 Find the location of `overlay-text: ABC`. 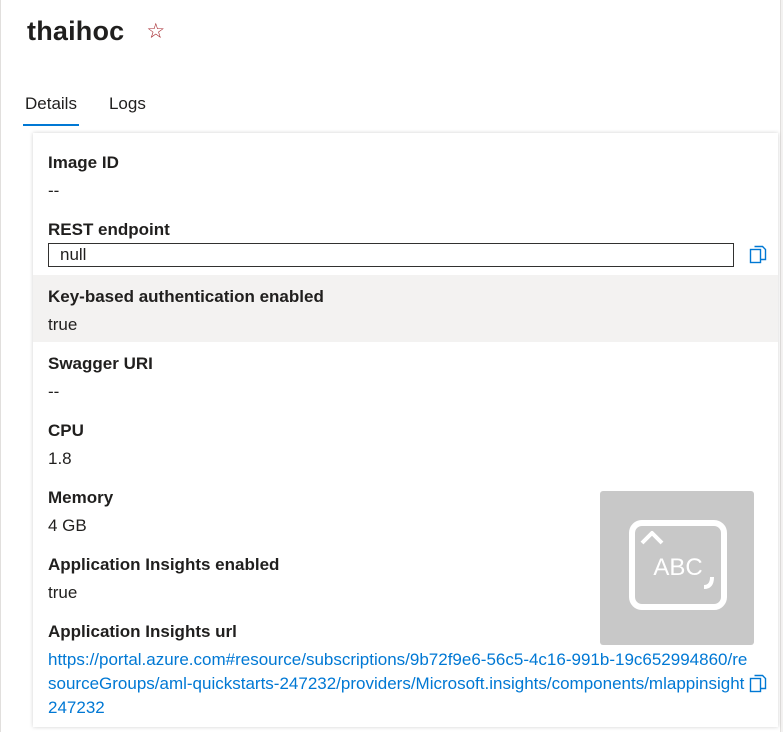

overlay-text: ABC is located at coordinates (677, 567).